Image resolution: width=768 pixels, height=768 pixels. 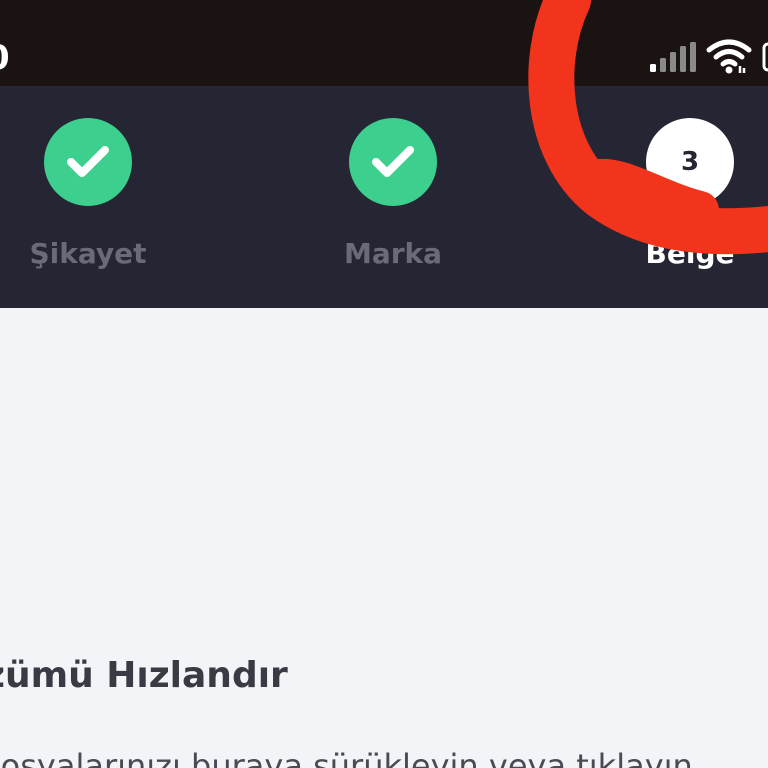 What do you see at coordinates (144, 675) in the screenshot?
I see `section-title: zümü Hızlandır` at bounding box center [144, 675].